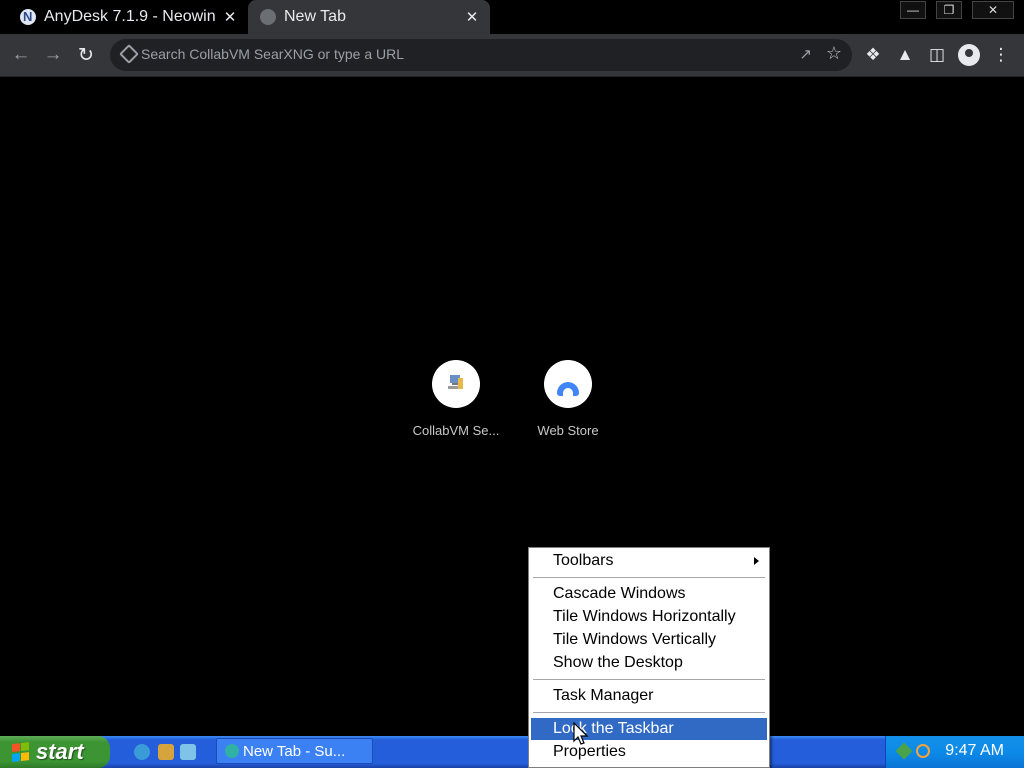 The height and width of the screenshot is (768, 1024). What do you see at coordinates (756, 561) in the screenshot?
I see `submenu-arrow-icon` at bounding box center [756, 561].